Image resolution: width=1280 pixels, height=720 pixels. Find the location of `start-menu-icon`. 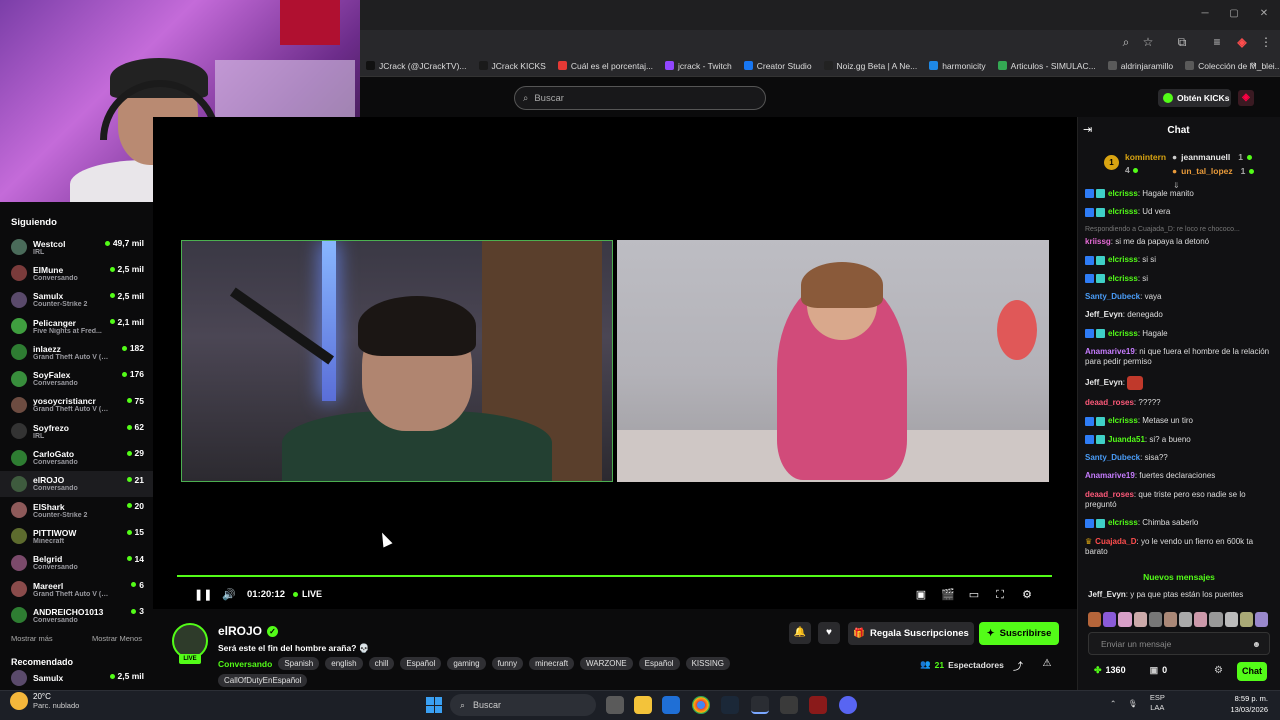

start-menu-icon is located at coordinates (434, 705).